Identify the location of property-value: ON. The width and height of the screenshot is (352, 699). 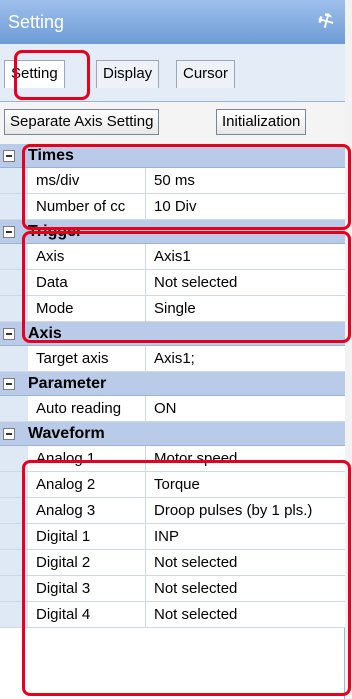
(245, 408).